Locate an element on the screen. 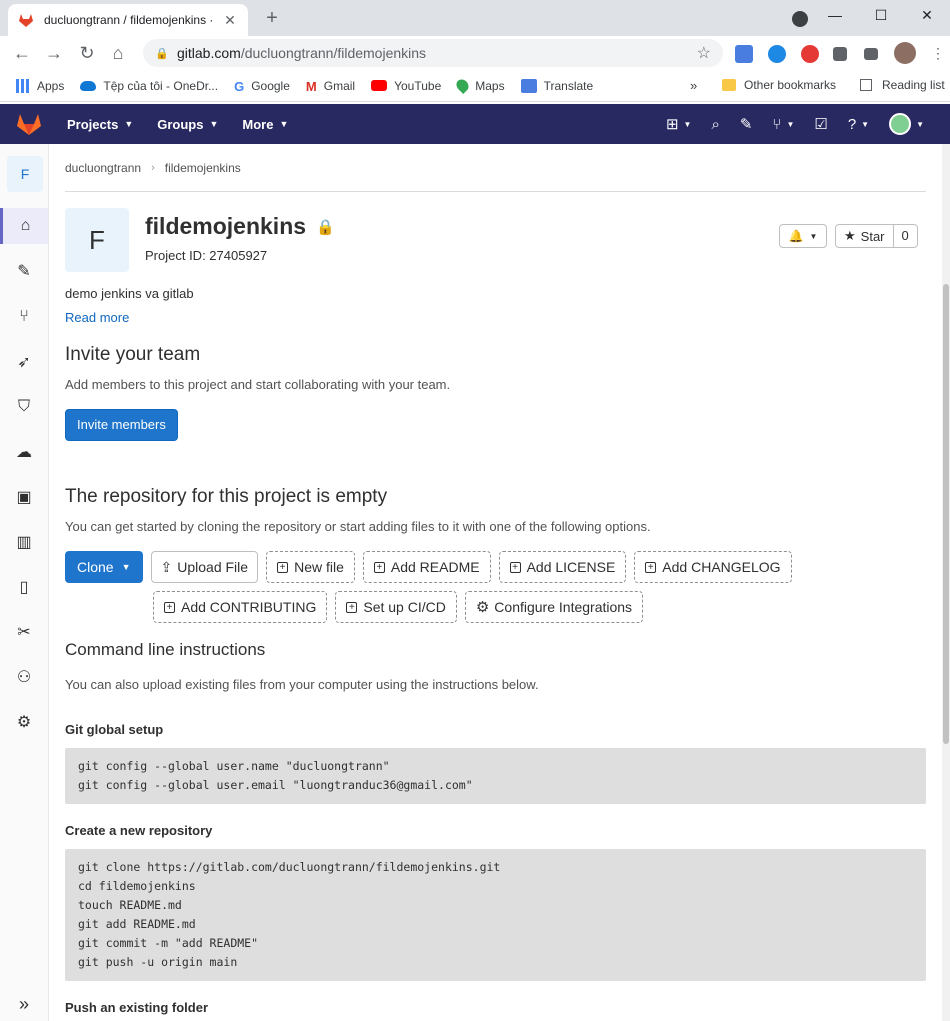 This screenshot has height=1021, width=950. google-translate-extension-icon is located at coordinates (744, 54).